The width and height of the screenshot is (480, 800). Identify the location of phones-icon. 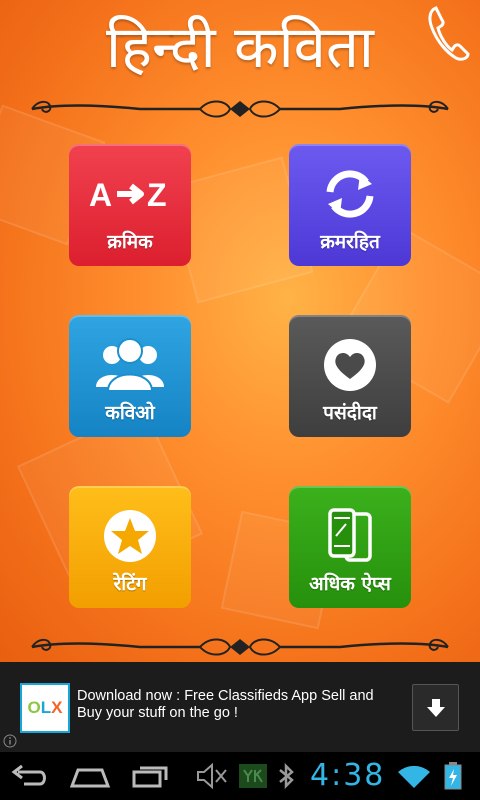
(350, 536).